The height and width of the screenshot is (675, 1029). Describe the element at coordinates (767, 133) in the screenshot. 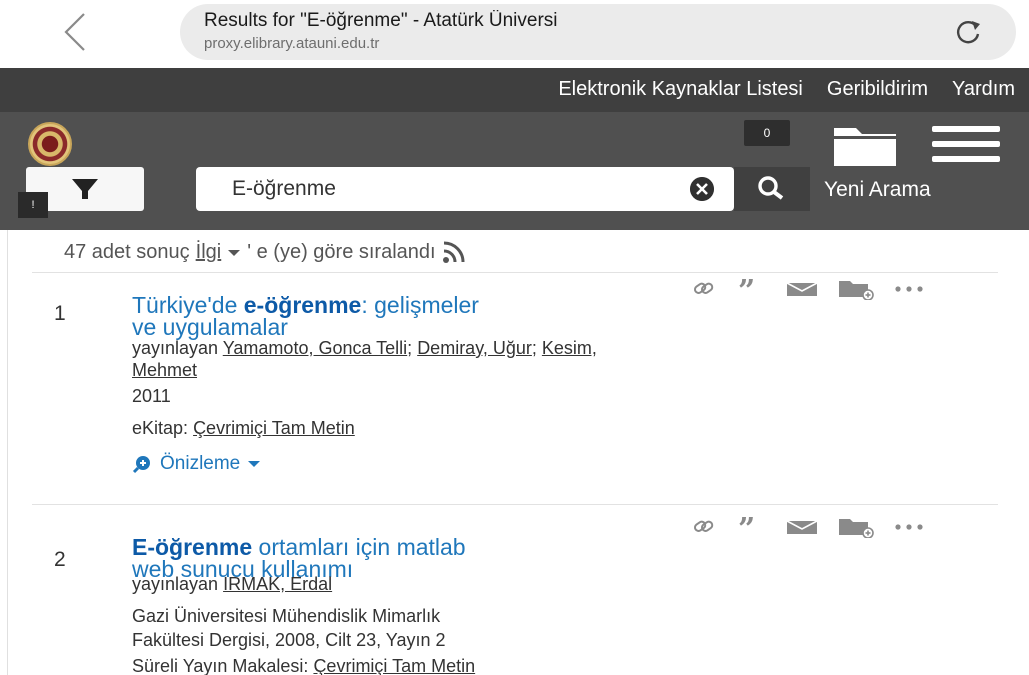

I see `folder-count-badge: 0` at that location.